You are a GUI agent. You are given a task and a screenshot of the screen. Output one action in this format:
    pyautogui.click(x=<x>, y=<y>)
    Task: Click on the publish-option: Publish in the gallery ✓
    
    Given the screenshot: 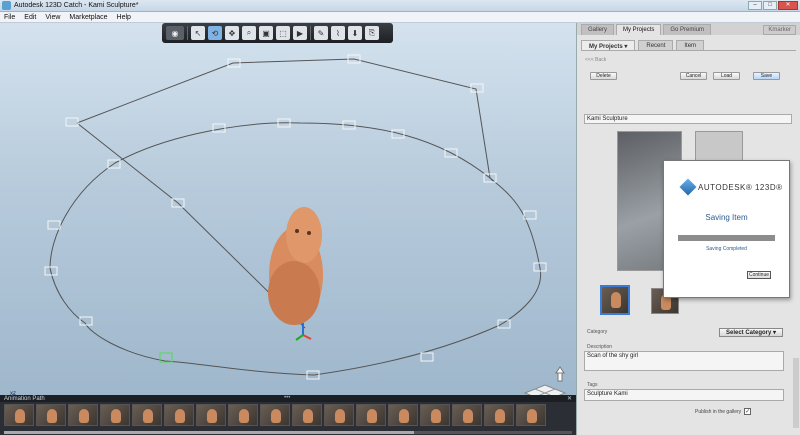 What is the action you would take?
    pyautogui.click(x=723, y=411)
    